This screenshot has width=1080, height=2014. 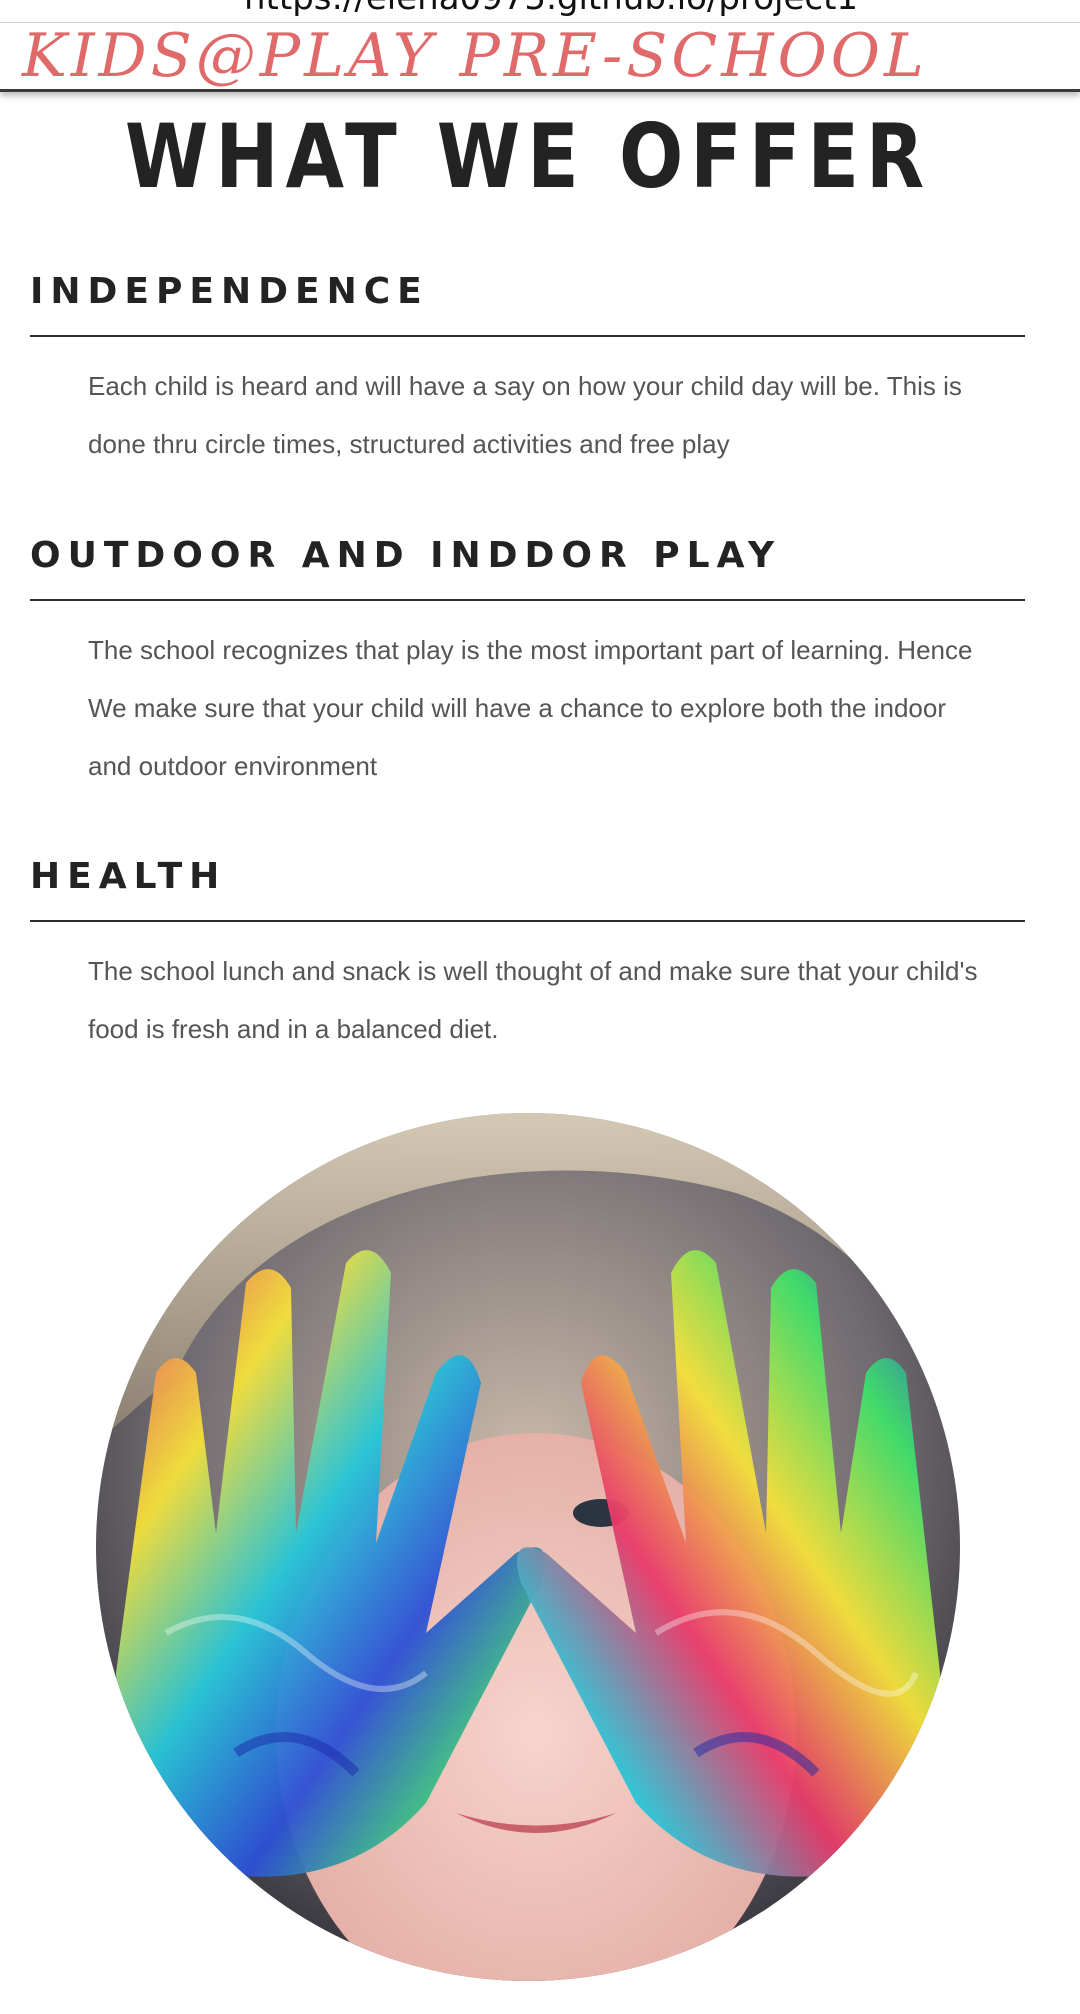 I want to click on section-heading: HEALTH, so click(x=128, y=876).